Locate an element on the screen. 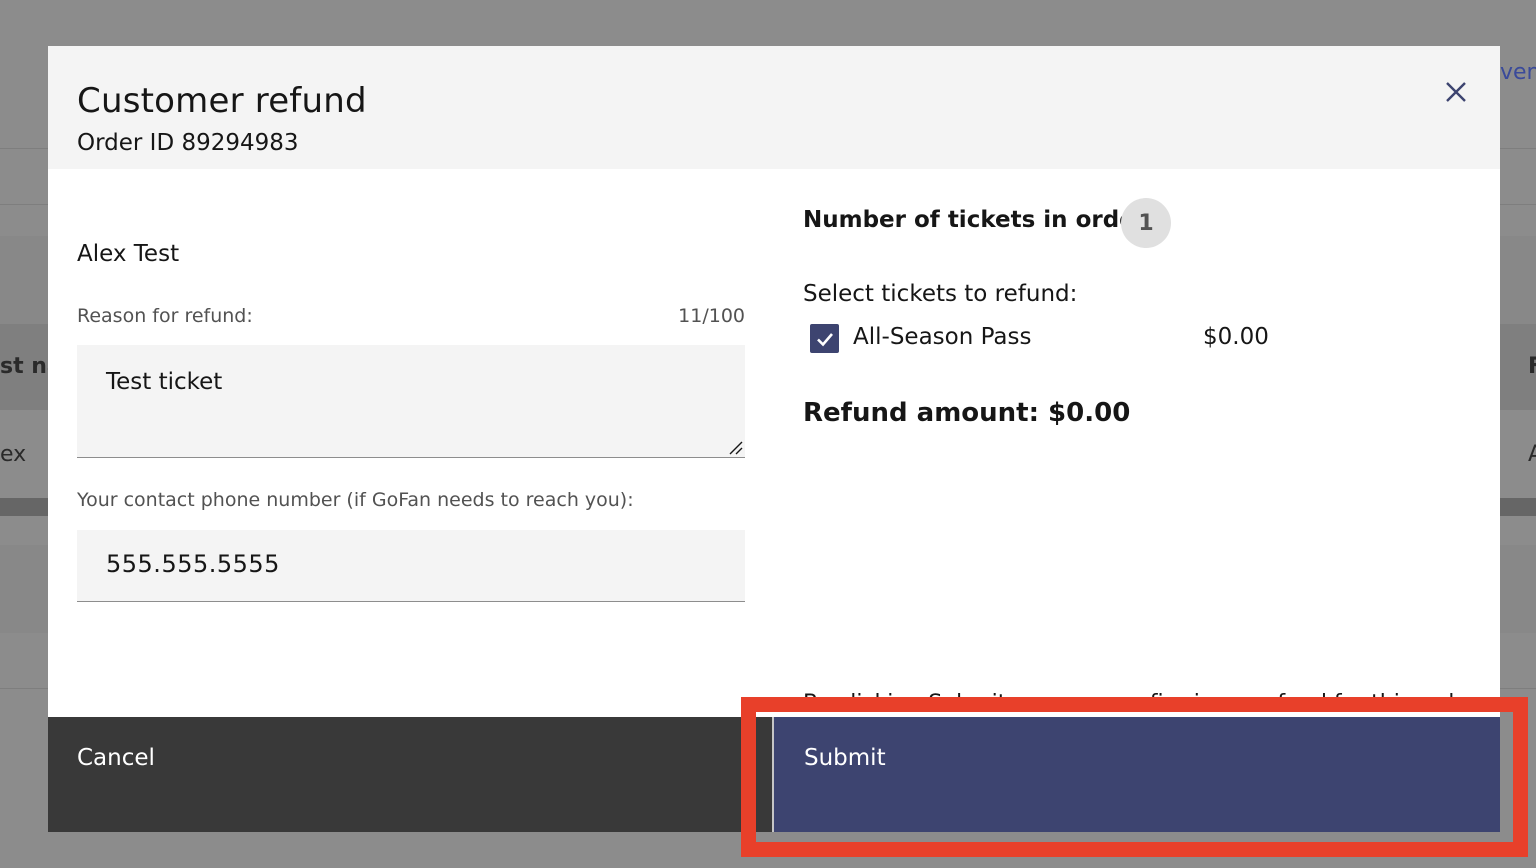  modal-footer: Cancel Submit is located at coordinates (774, 774).